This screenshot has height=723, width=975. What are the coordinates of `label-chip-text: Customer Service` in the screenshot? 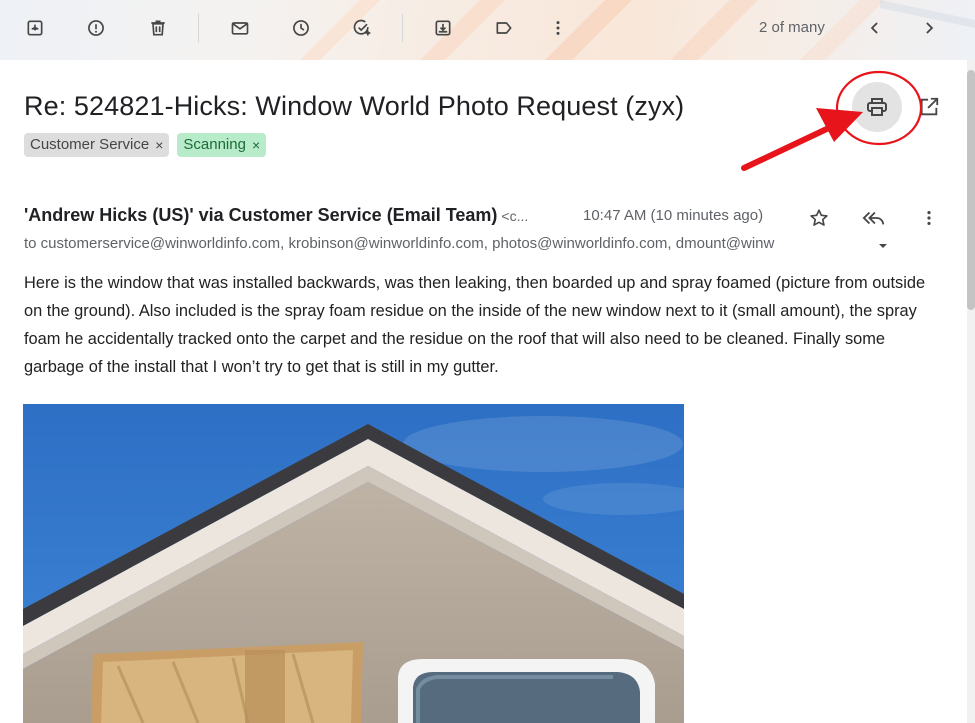 It's located at (90, 144).